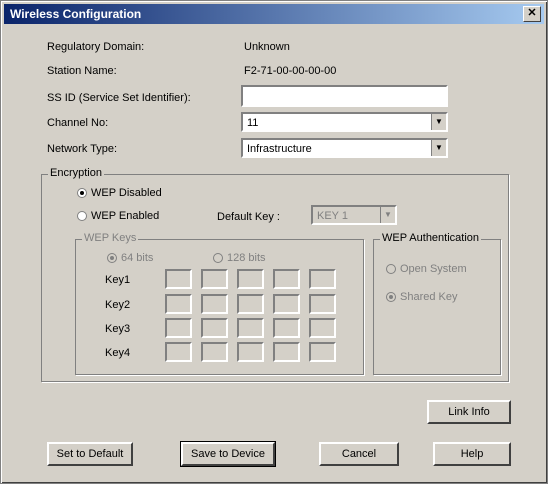 This screenshot has width=548, height=484. I want to click on bits64-label: 64 bits, so click(137, 258).